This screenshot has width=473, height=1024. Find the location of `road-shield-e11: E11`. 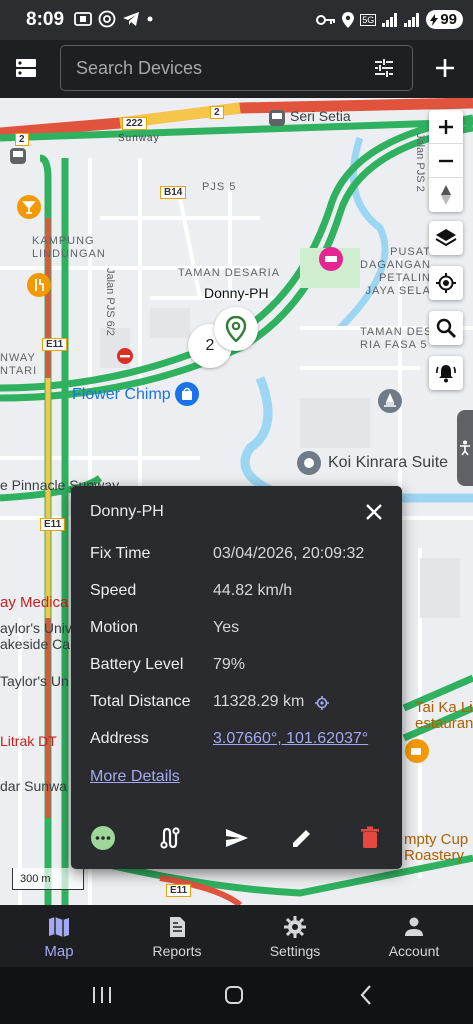

road-shield-e11: E11 is located at coordinates (55, 344).